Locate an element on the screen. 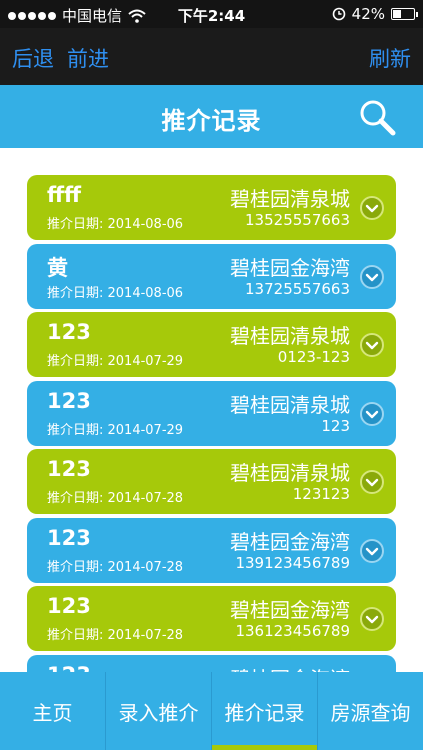 This screenshot has width=423, height=750. tab-bar: 主页 录入推介 推介记录 房源查询 is located at coordinates (211, 711).